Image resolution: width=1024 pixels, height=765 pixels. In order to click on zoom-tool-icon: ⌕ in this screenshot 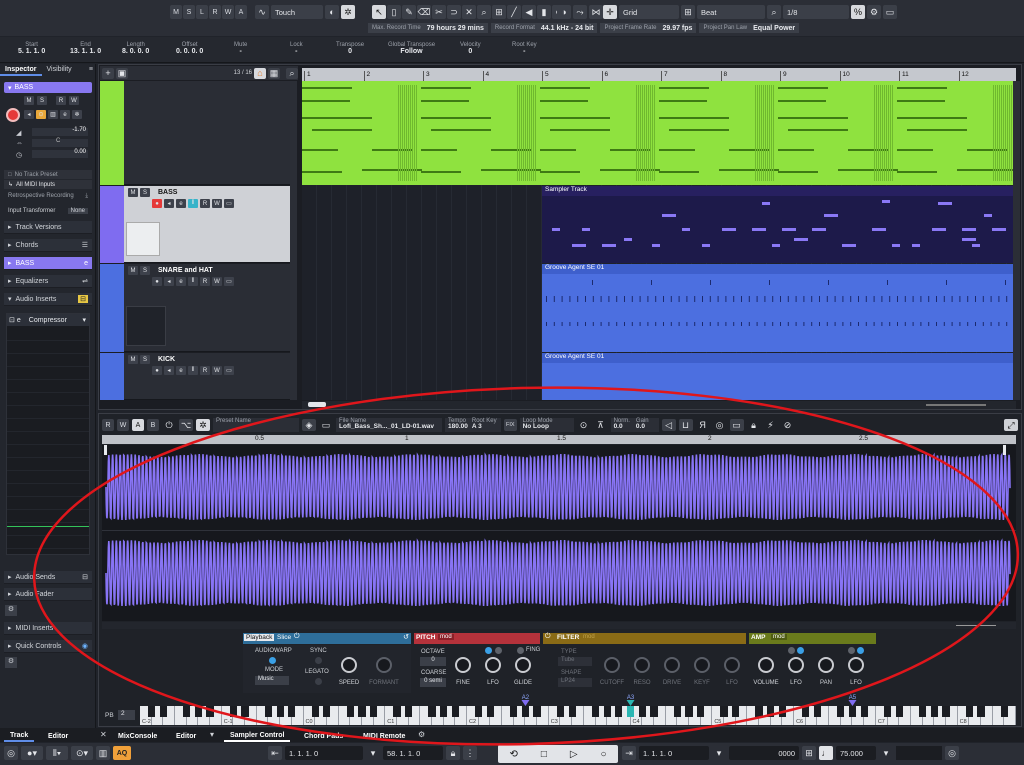, I will do `click(484, 12)`.